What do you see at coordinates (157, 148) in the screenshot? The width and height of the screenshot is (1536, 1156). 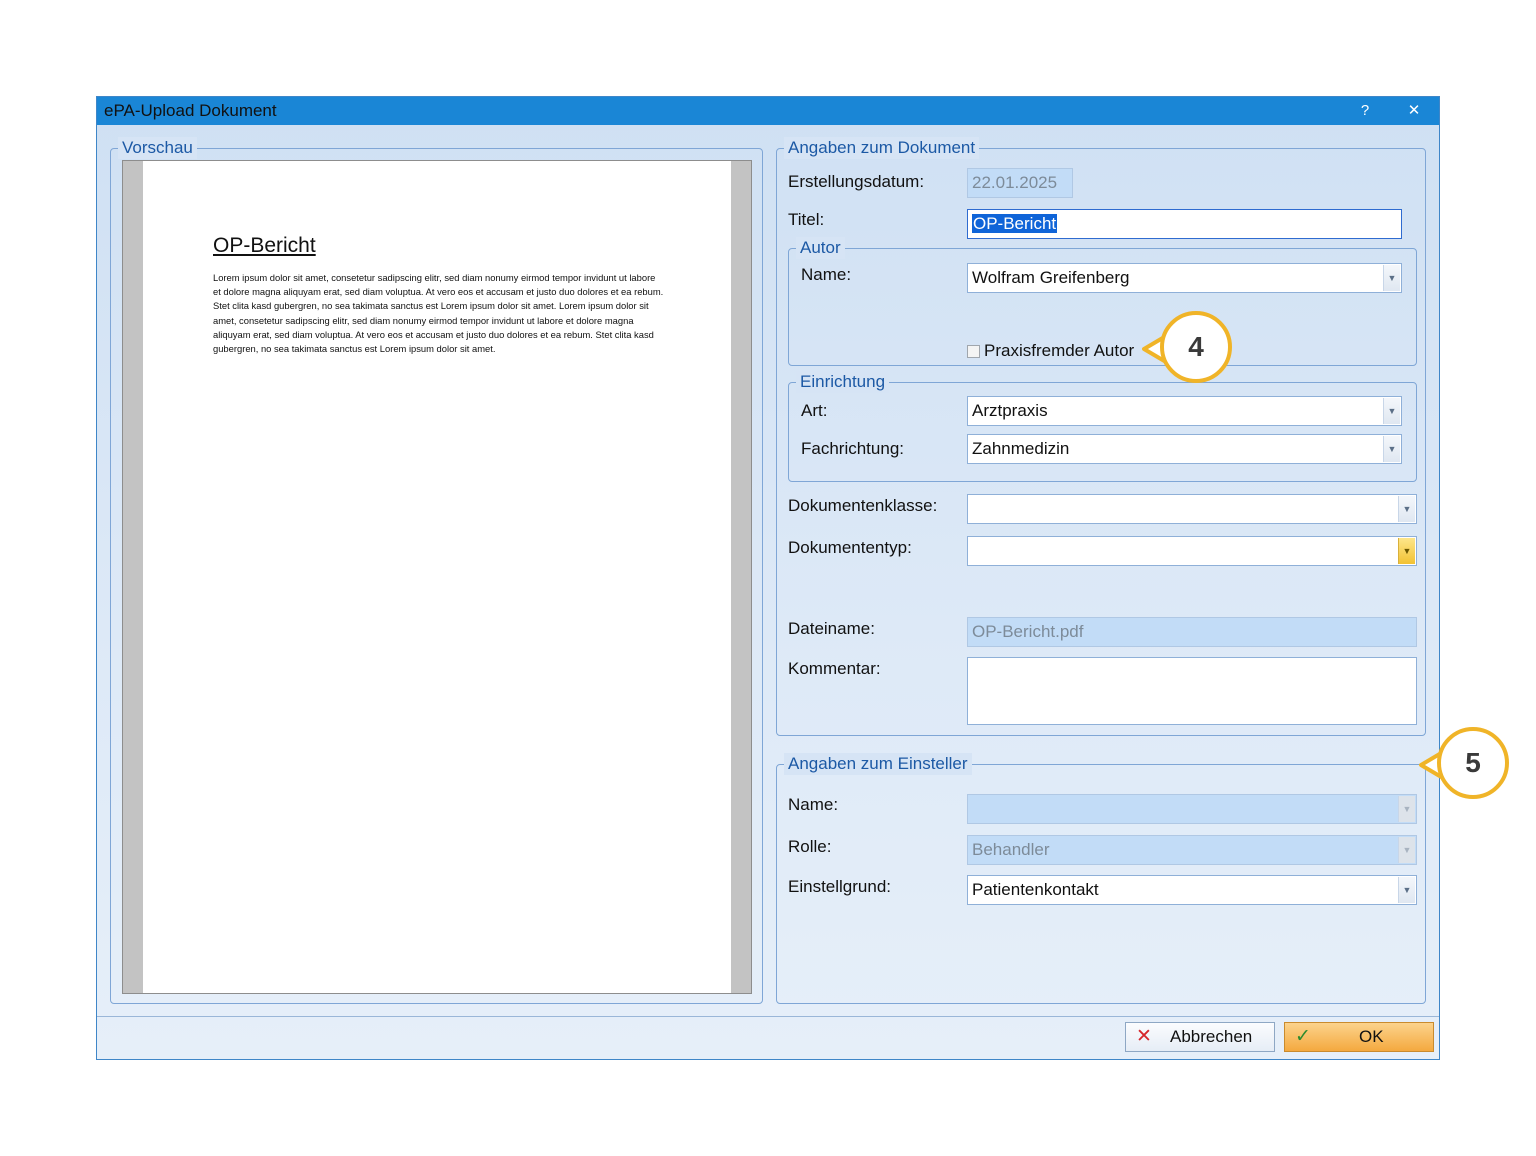 I see `preview-legend: Vorschau` at bounding box center [157, 148].